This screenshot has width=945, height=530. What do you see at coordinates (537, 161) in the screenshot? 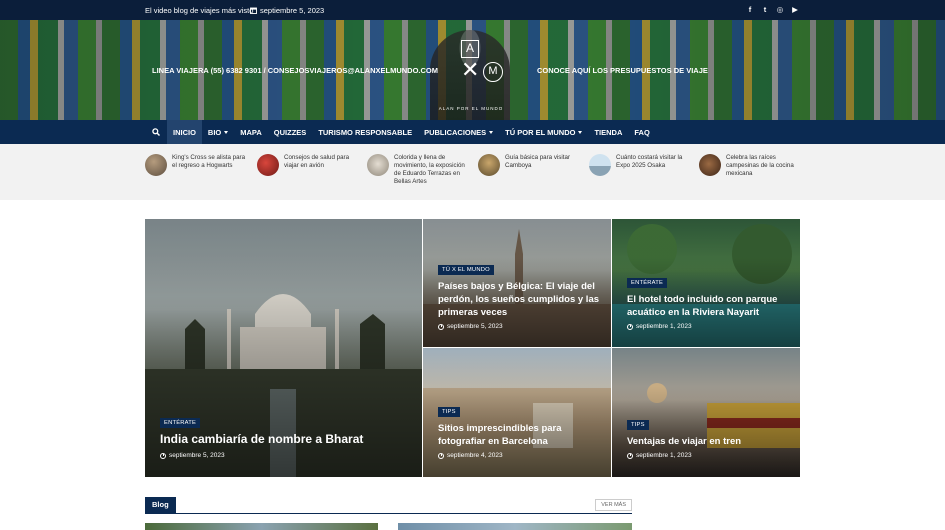
I see `trending-title: Guía básica para visitar Camboya` at bounding box center [537, 161].